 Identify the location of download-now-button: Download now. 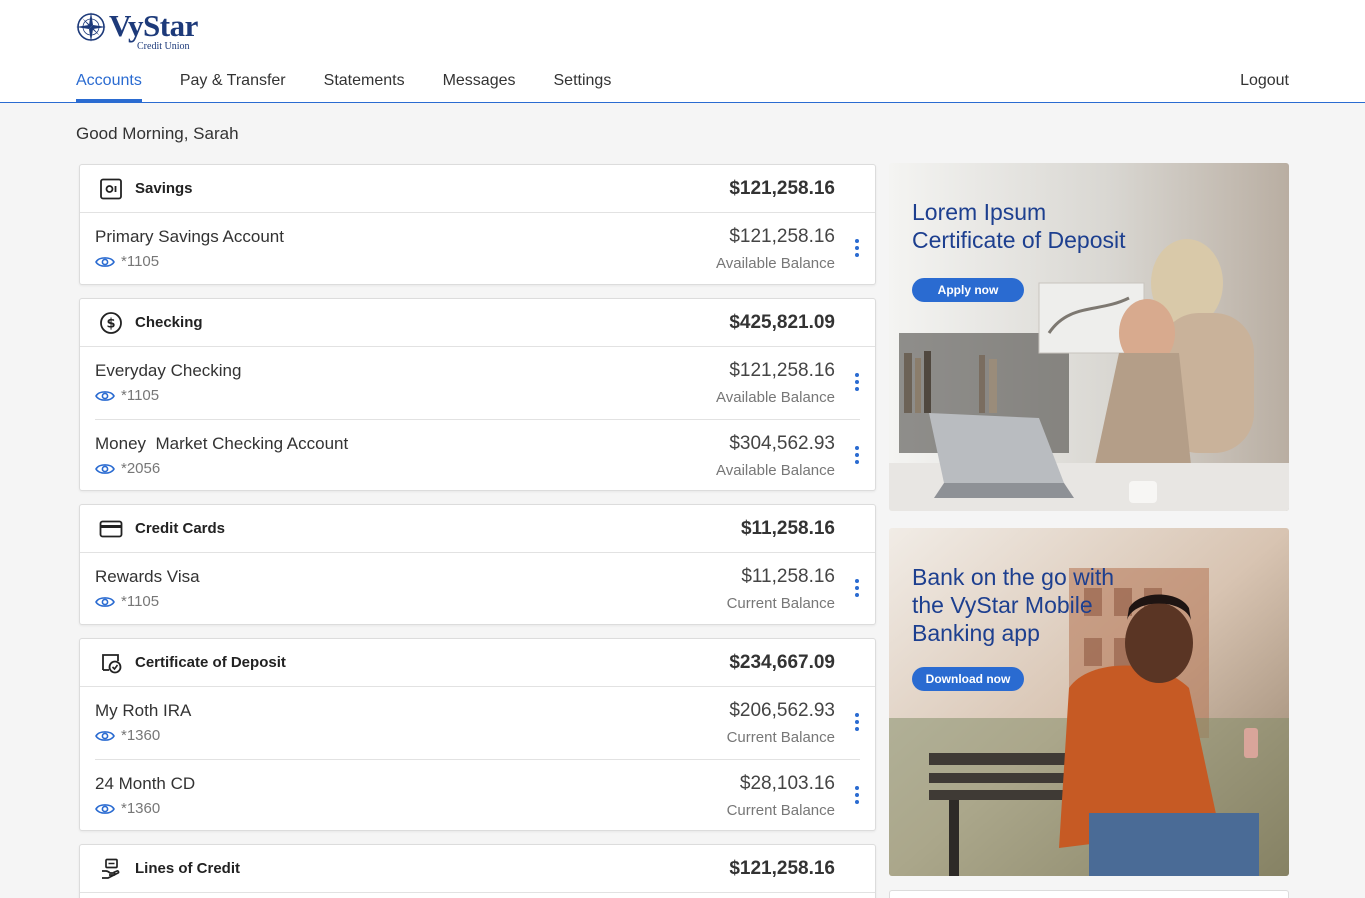
(968, 679).